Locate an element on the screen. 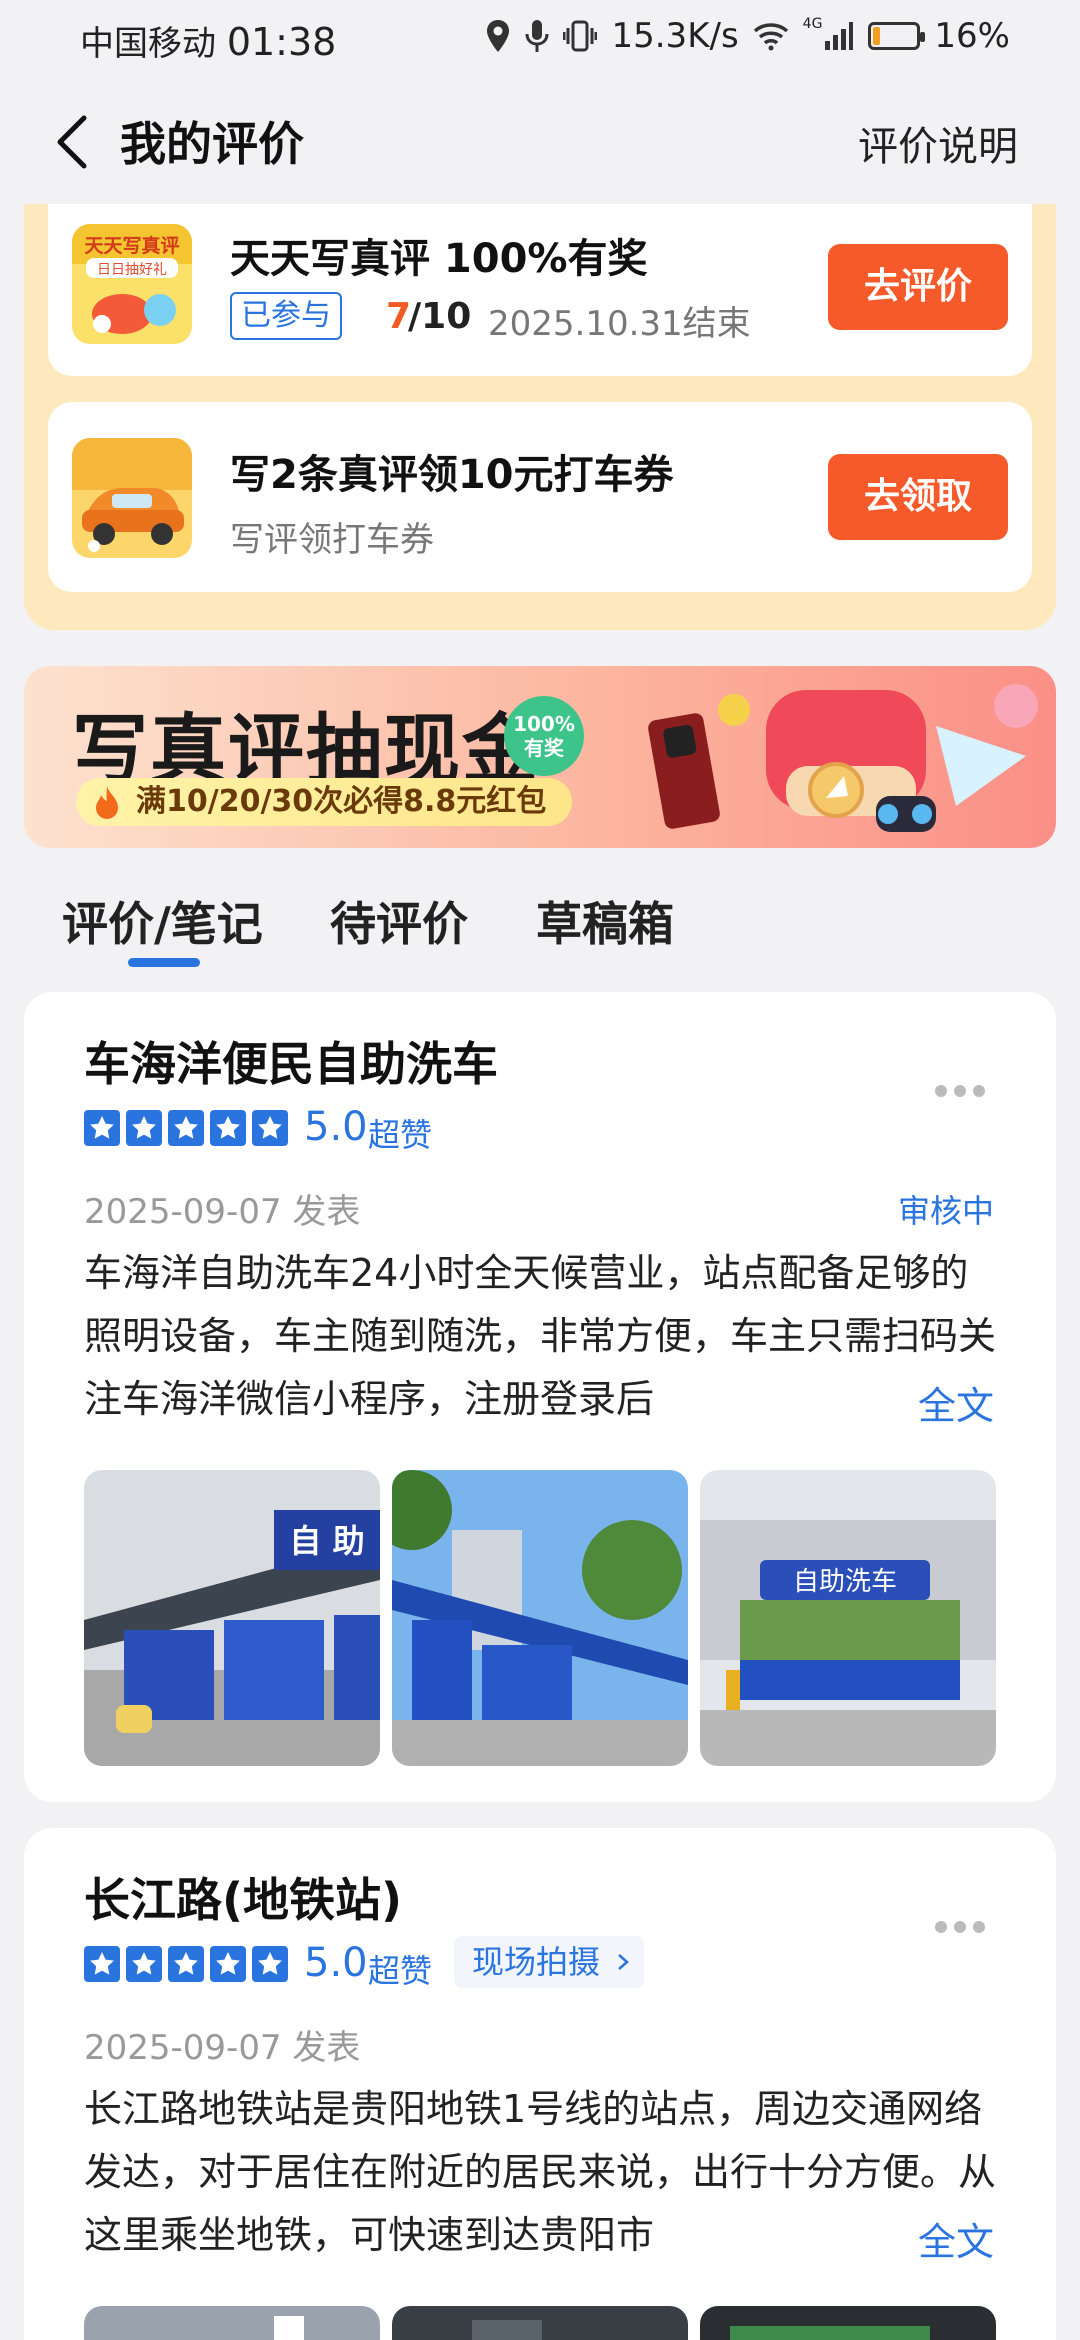  promo-thumbnail is located at coordinates (132, 498).